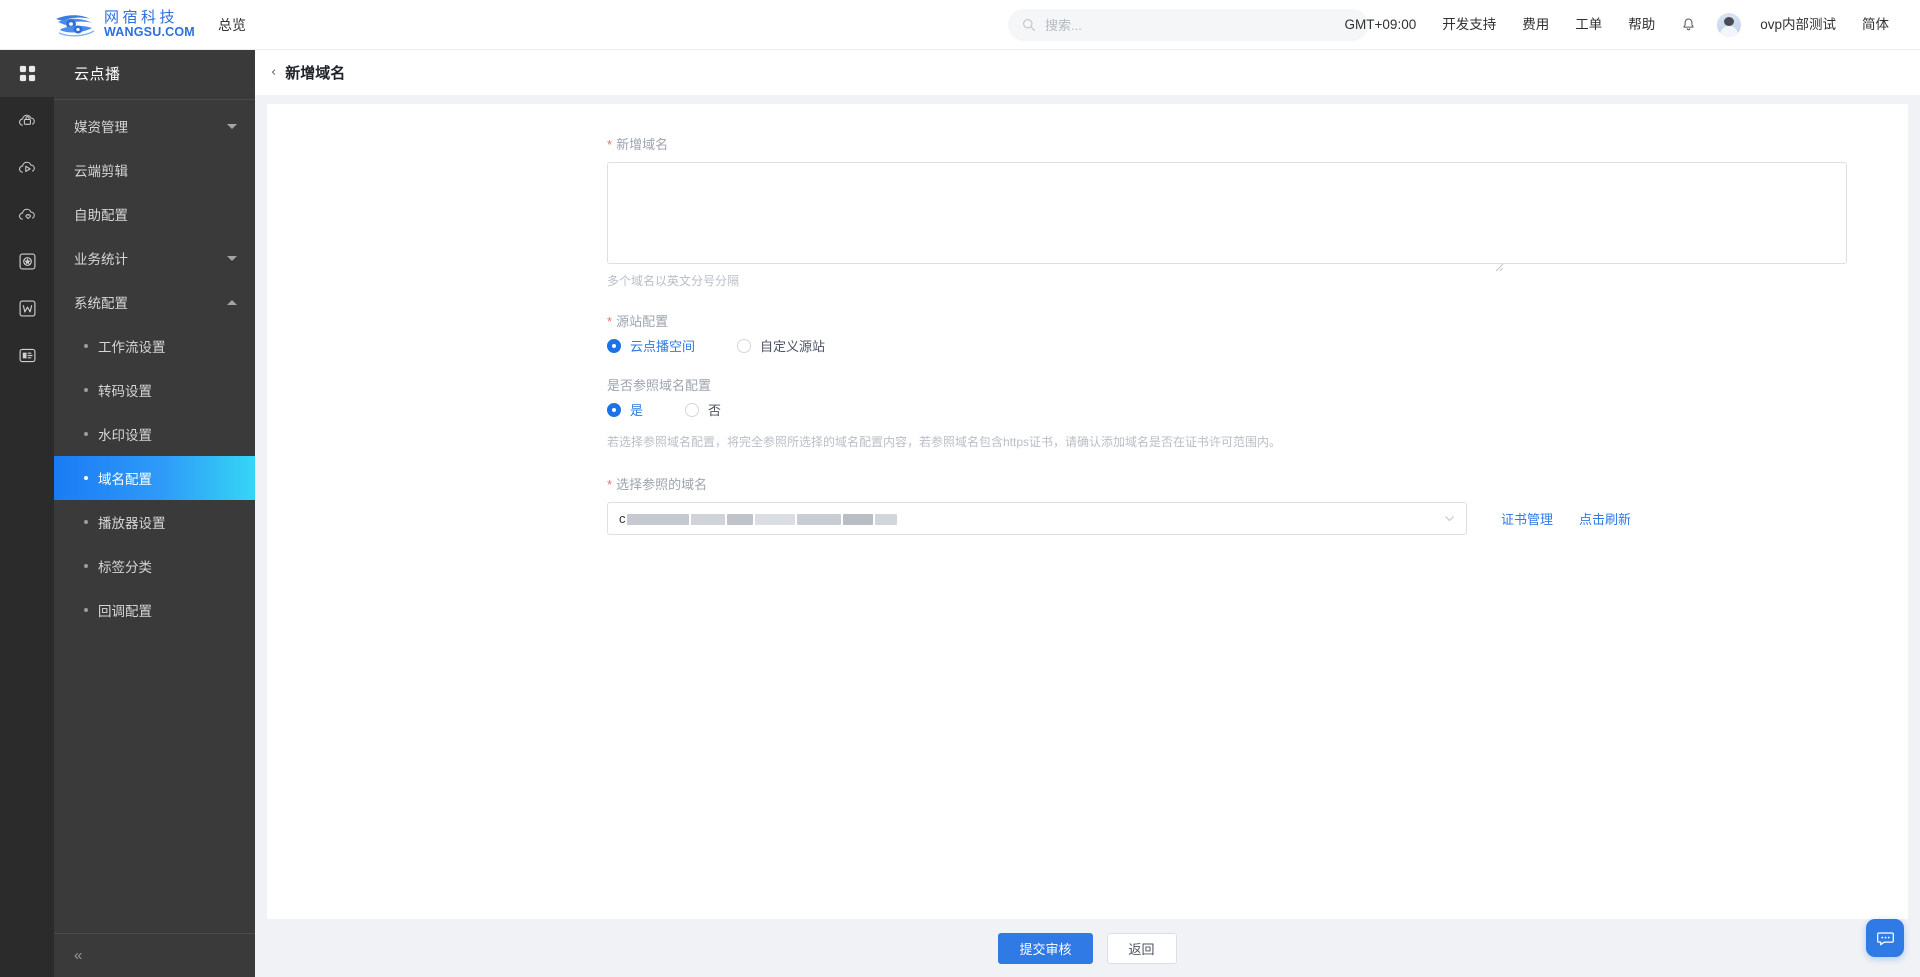 The image size is (1920, 977). I want to click on sidebar-item-business-statistics: 业务统计, so click(154, 258).